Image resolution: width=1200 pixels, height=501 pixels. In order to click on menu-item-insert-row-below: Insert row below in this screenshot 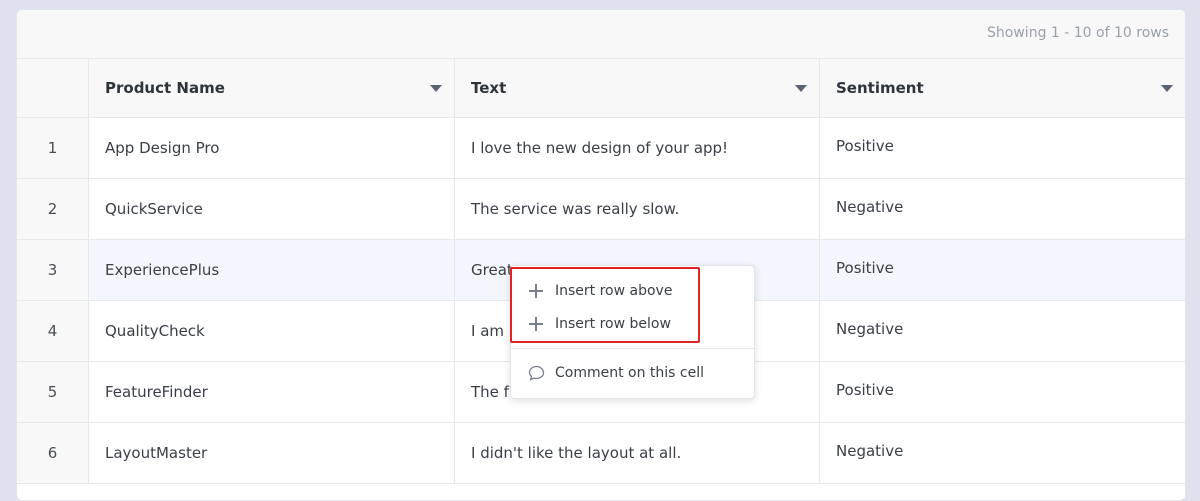, I will do `click(632, 324)`.